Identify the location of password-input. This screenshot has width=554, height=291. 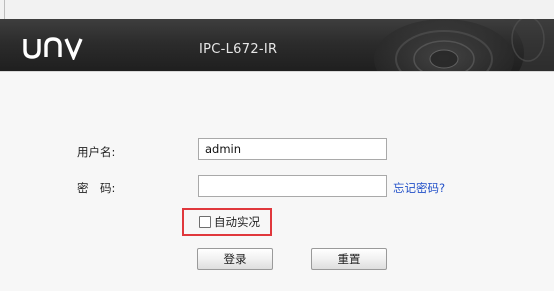
(292, 186).